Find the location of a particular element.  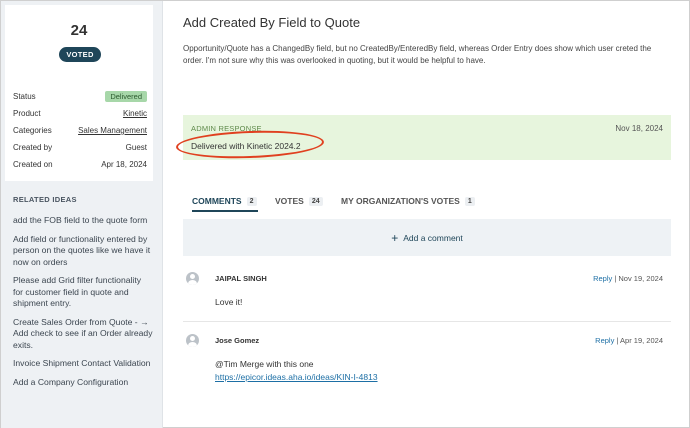

comment-meta: Reply | Nov 19, 2024 is located at coordinates (628, 278).